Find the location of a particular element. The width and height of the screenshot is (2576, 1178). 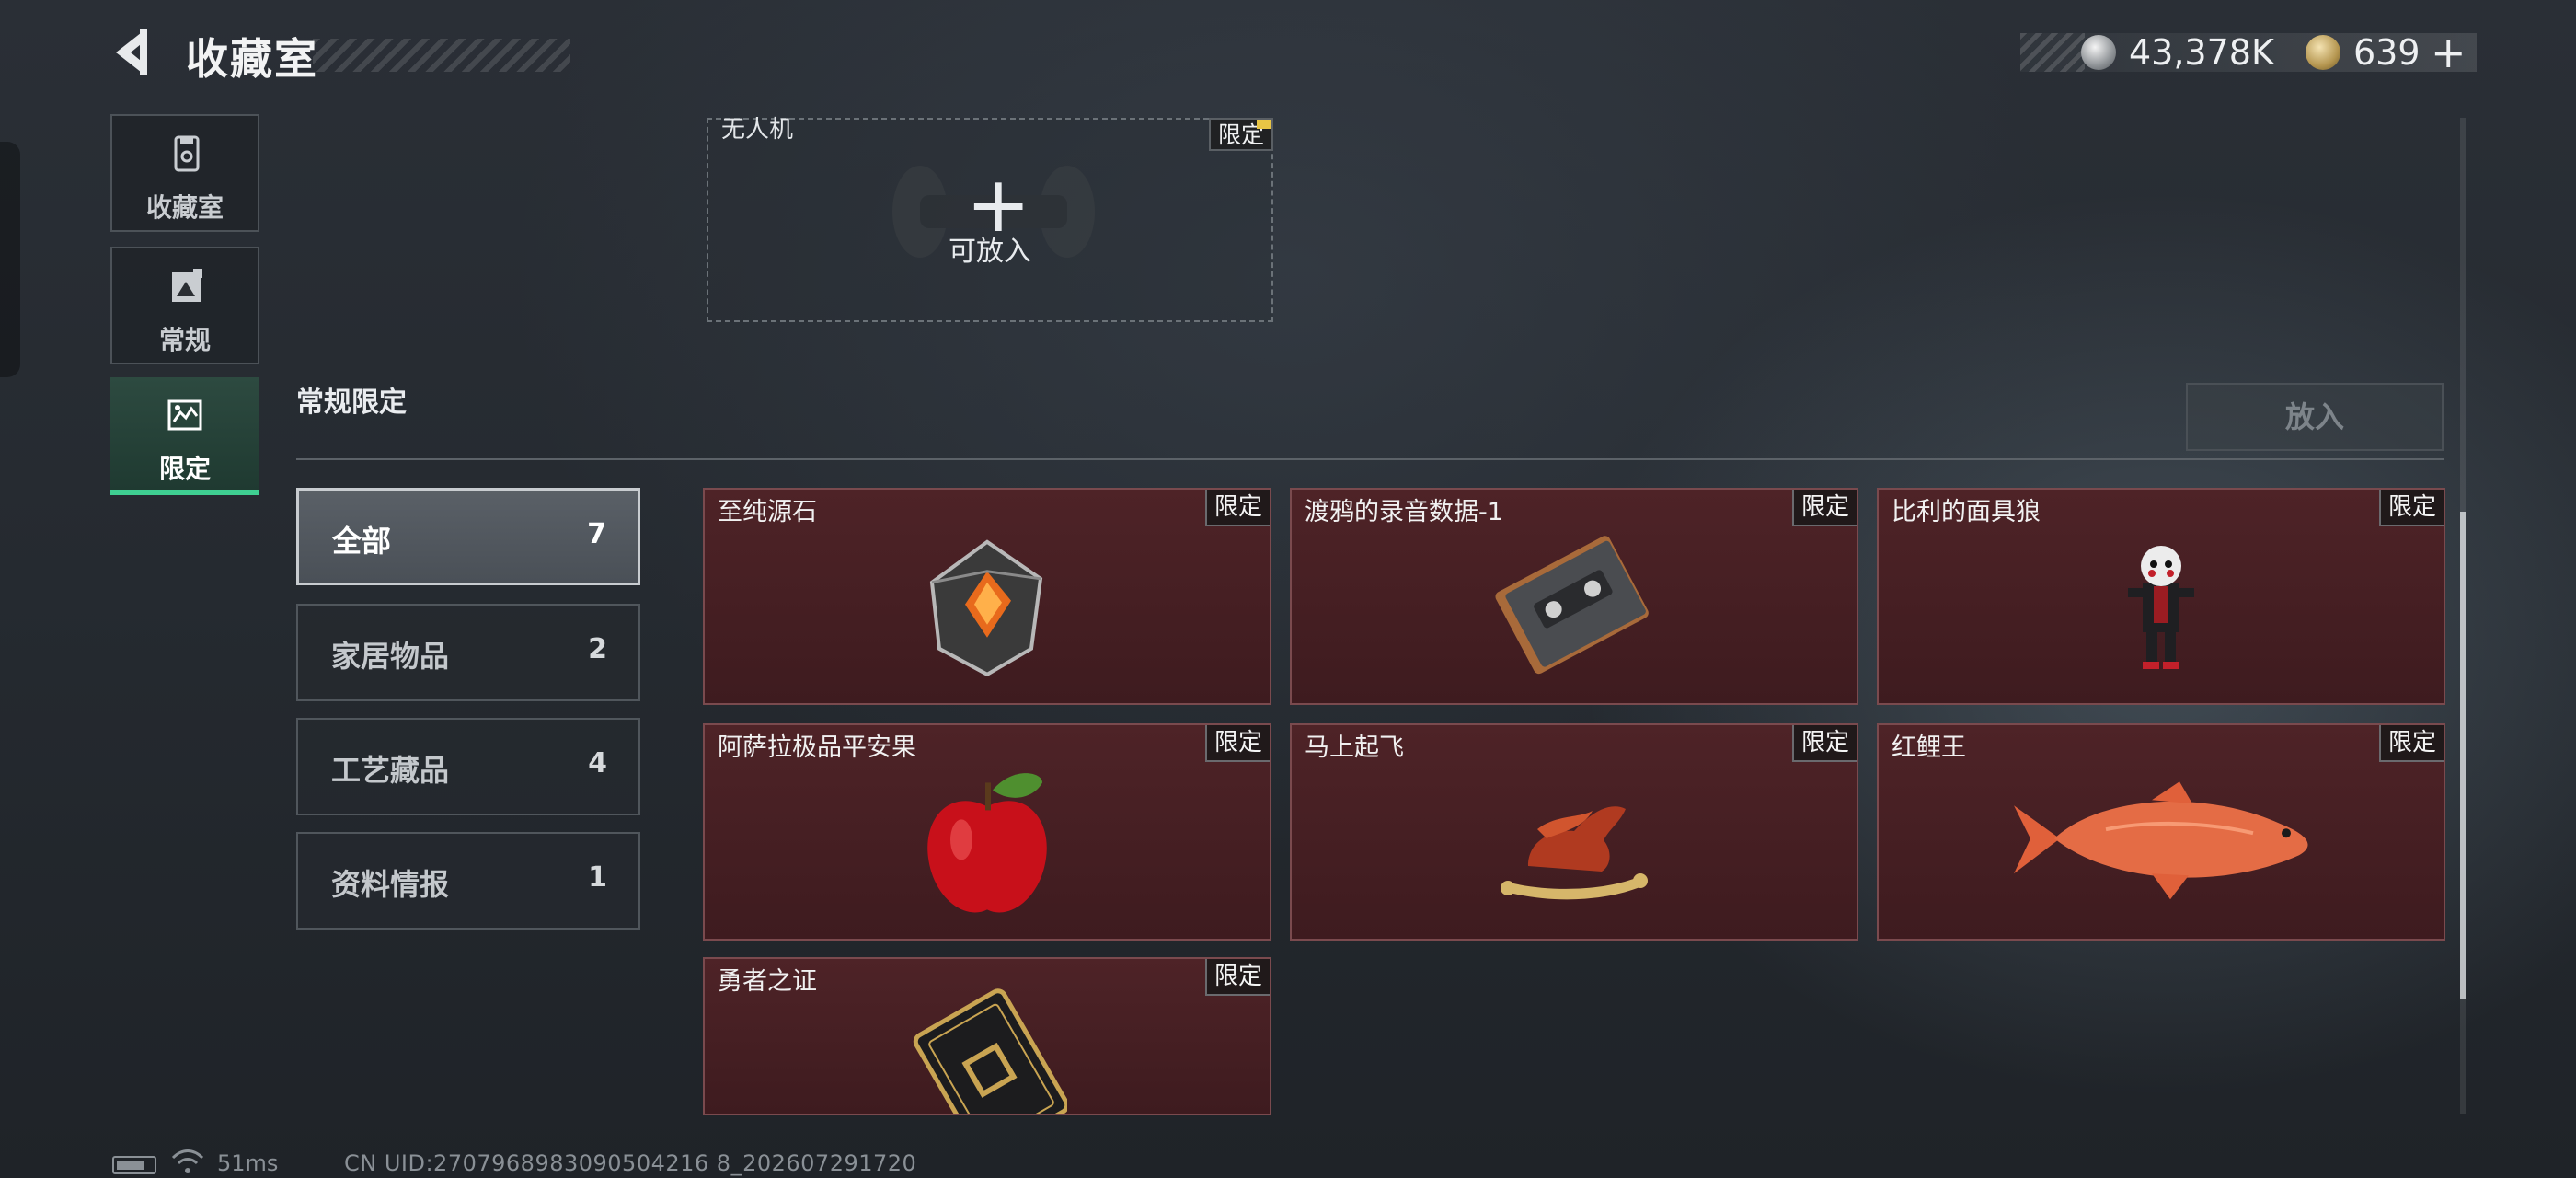

item-card: 马上起飞 限定 is located at coordinates (1574, 832).